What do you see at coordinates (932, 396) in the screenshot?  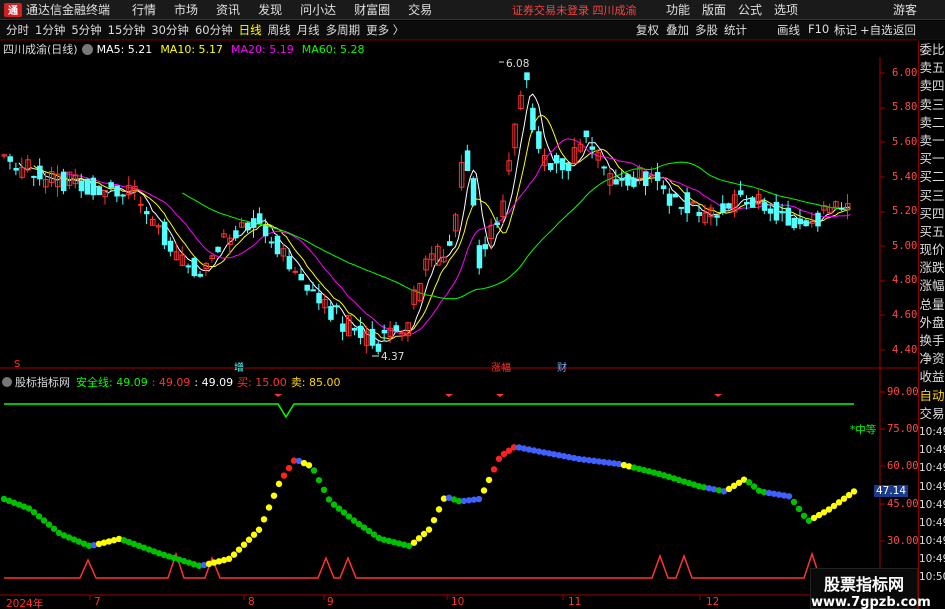 I see `right-panel-item: 自动` at bounding box center [932, 396].